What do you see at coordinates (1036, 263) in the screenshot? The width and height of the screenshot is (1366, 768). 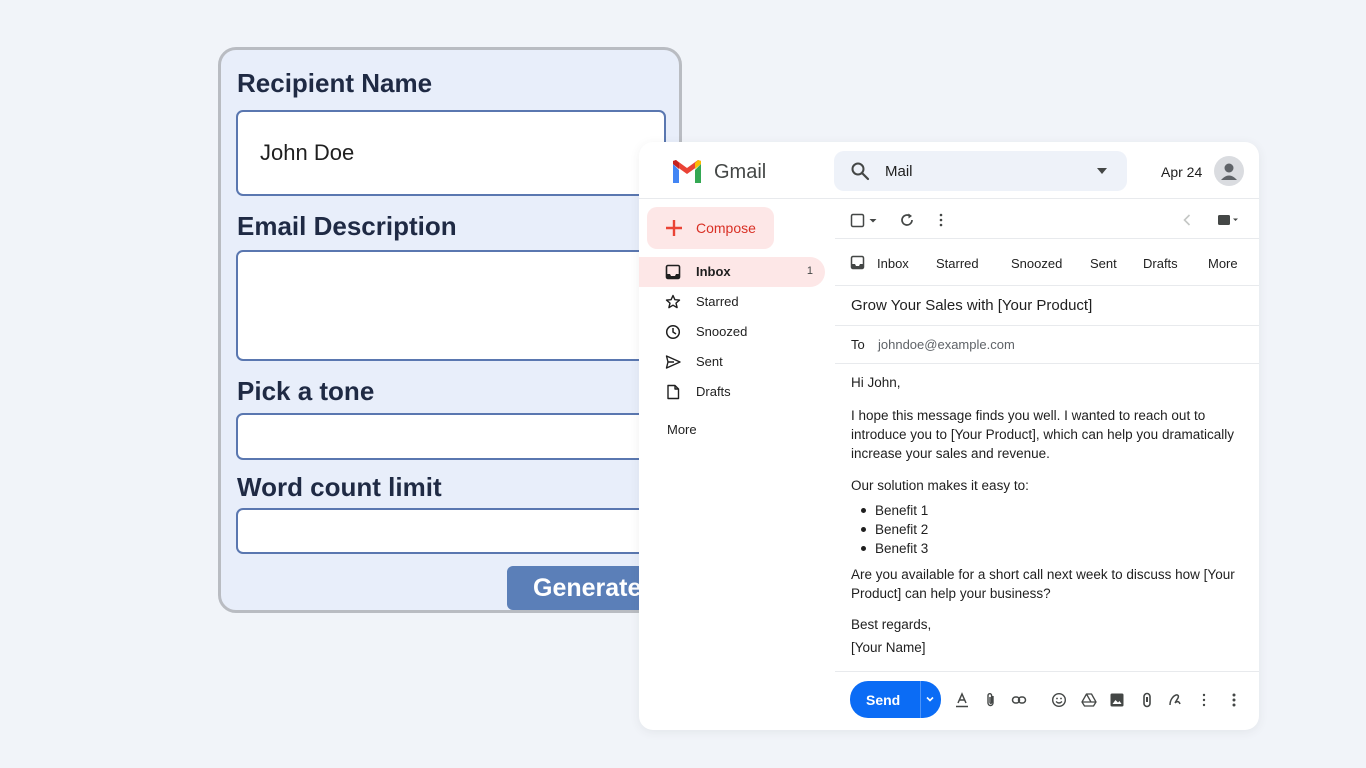 I see `tab-snoozed: Snoozed` at bounding box center [1036, 263].